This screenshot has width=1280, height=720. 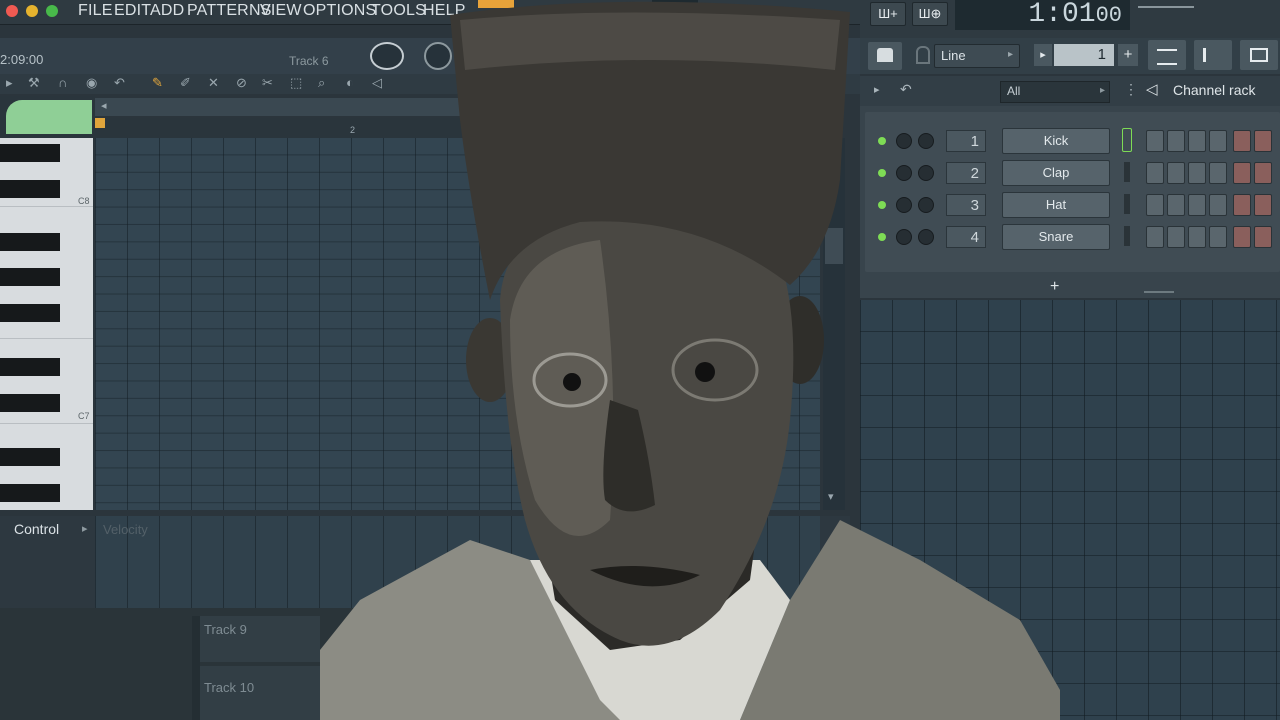 I want to click on pupil-right, so click(x=705, y=372).